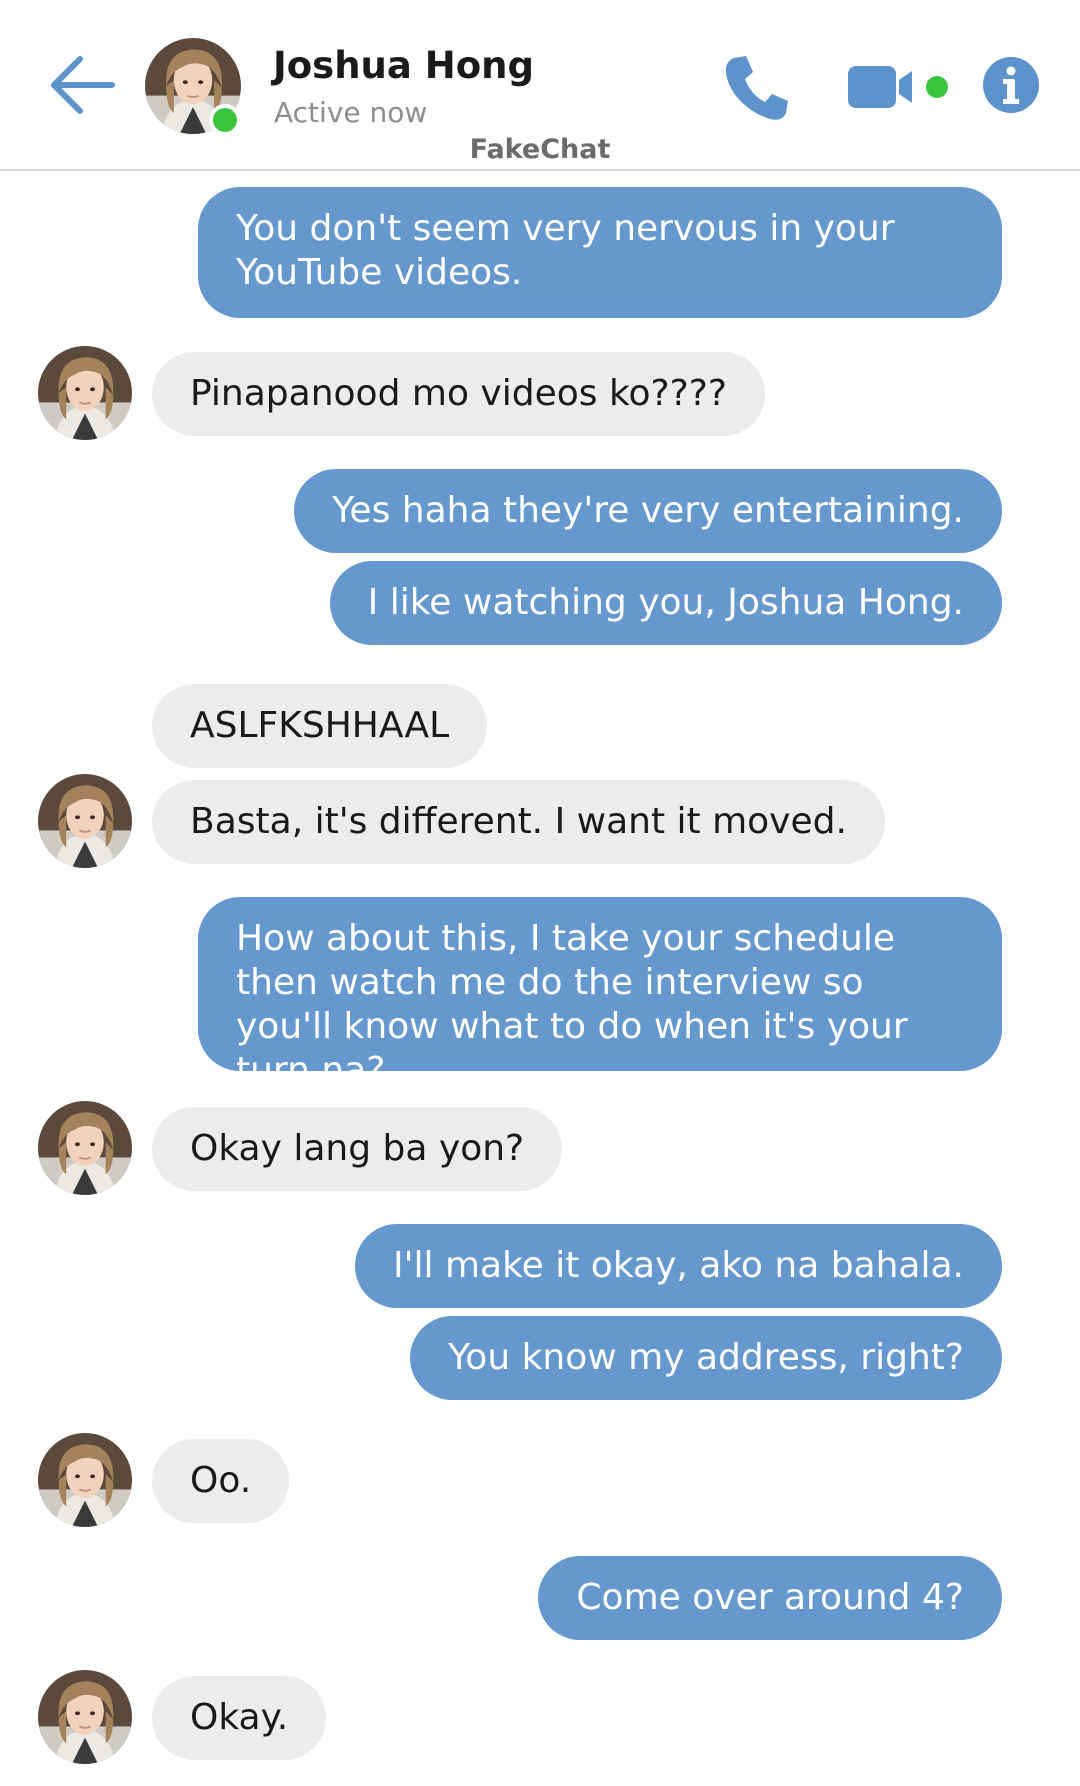 The image size is (1080, 1786). I want to click on message-bubble-received: Okay lang ba yon?, so click(357, 1149).